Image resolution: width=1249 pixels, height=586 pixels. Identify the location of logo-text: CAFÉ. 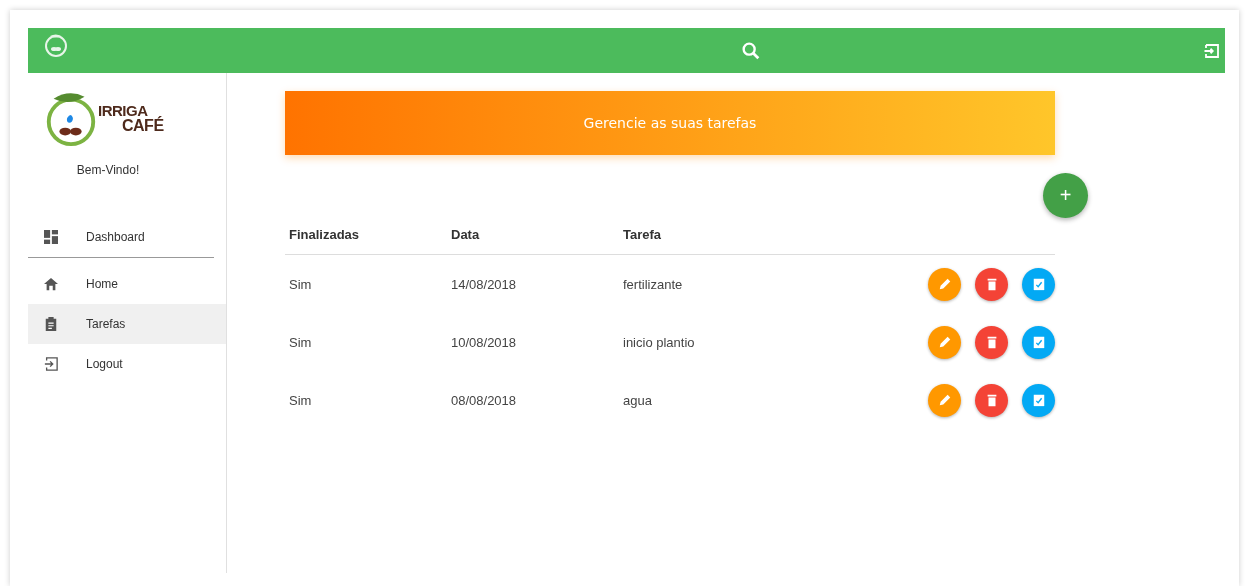
(143, 125).